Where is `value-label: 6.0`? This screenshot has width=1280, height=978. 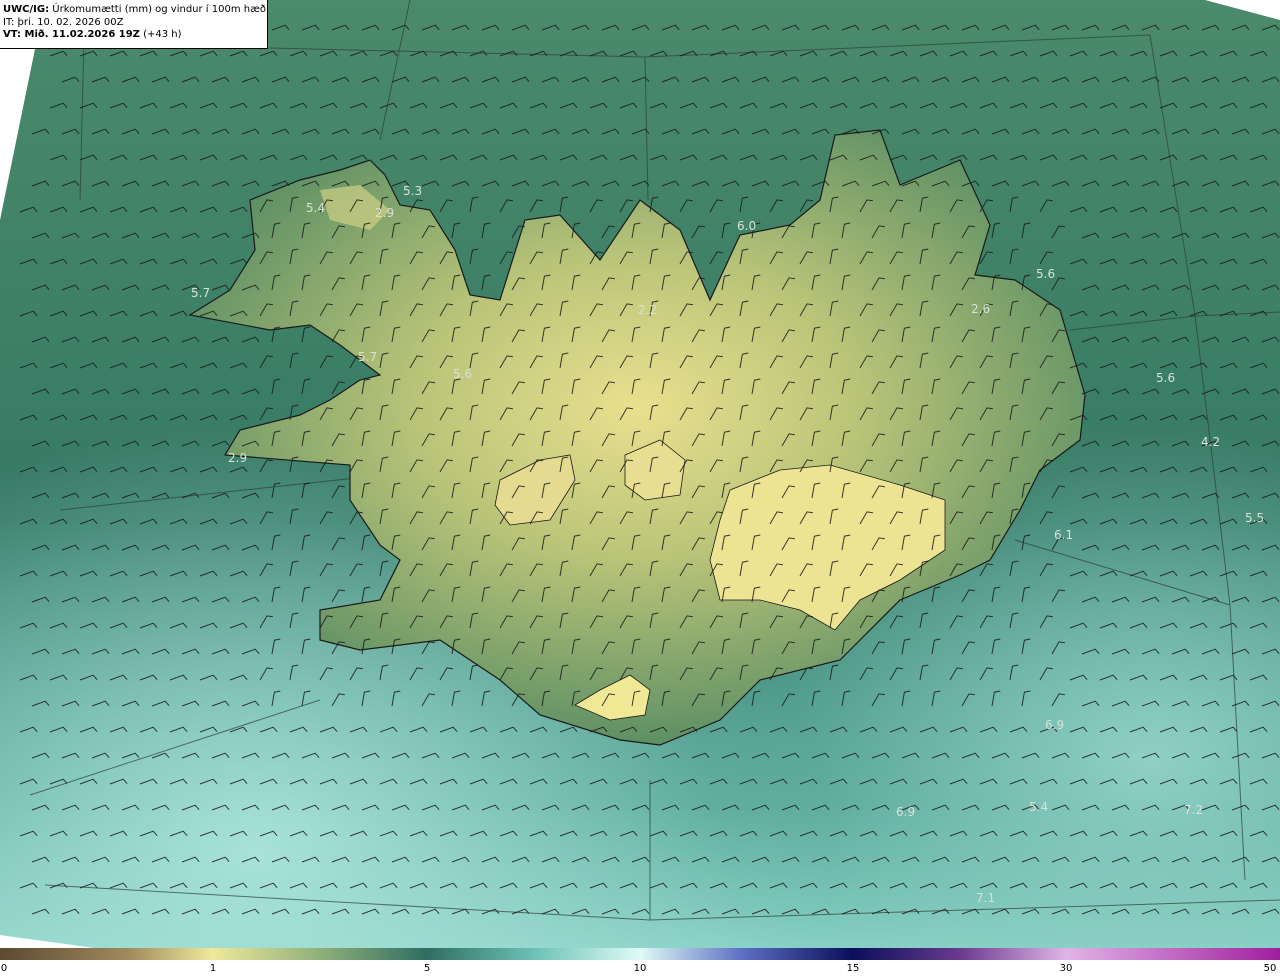
value-label: 6.0 is located at coordinates (746, 226).